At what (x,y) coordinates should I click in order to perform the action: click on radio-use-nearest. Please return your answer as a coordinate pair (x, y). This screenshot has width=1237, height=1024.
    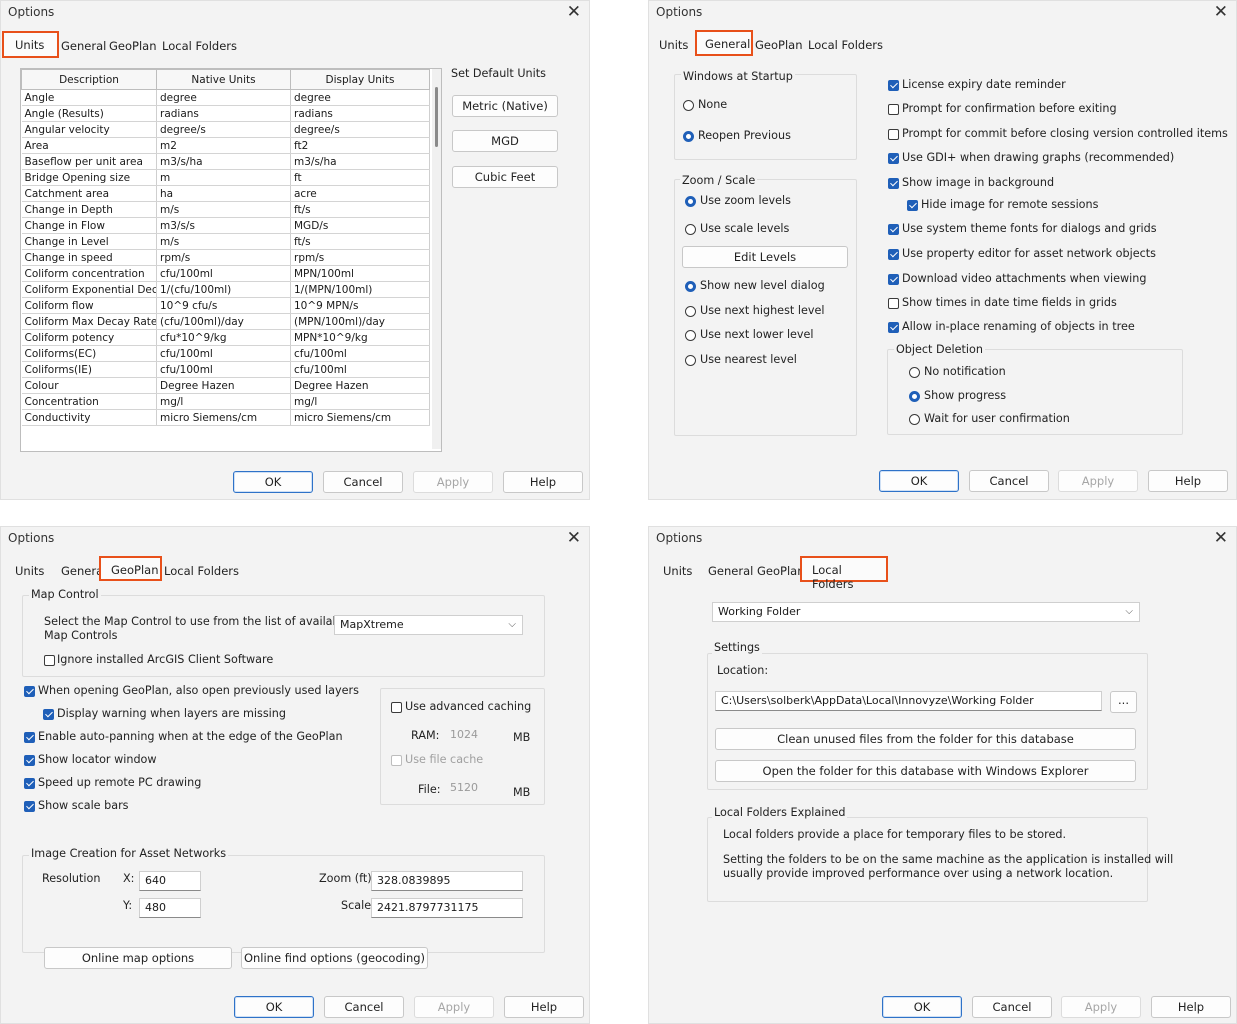
    Looking at the image, I should click on (690, 360).